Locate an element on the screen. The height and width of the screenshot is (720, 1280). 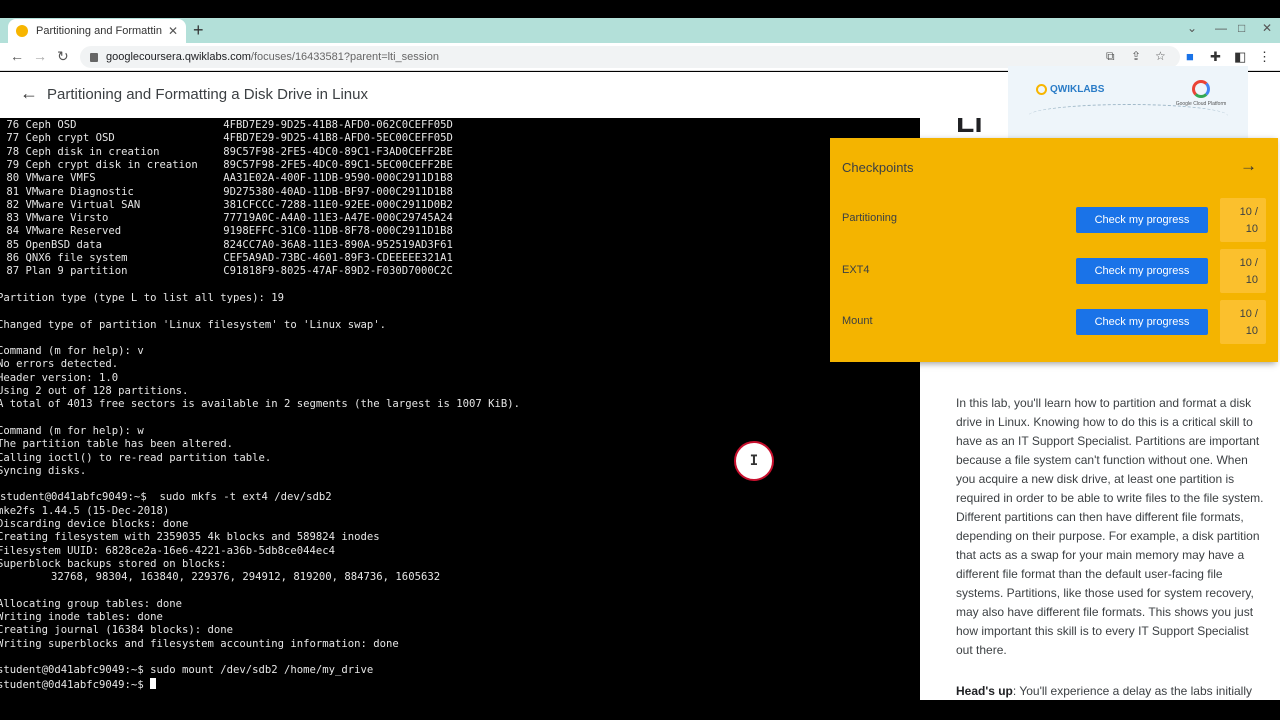
qwiklabs-logo-text: QWIKLABS is located at coordinates (1077, 89).